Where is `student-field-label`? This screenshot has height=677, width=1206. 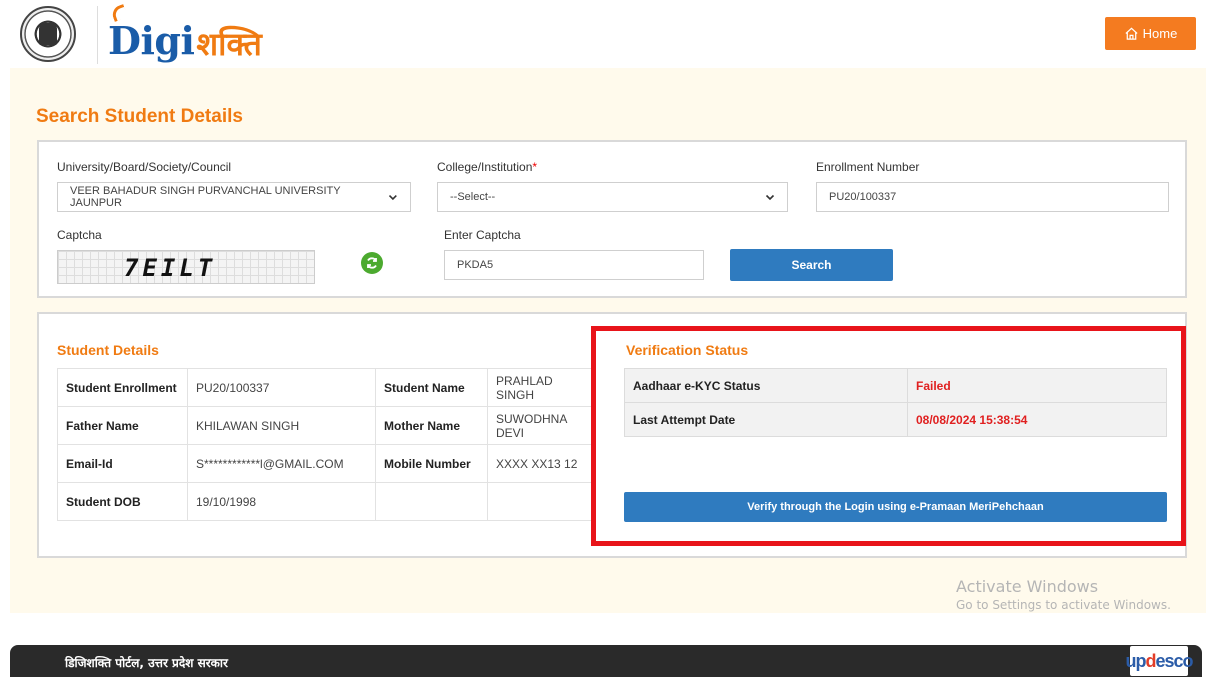 student-field-label is located at coordinates (431, 501).